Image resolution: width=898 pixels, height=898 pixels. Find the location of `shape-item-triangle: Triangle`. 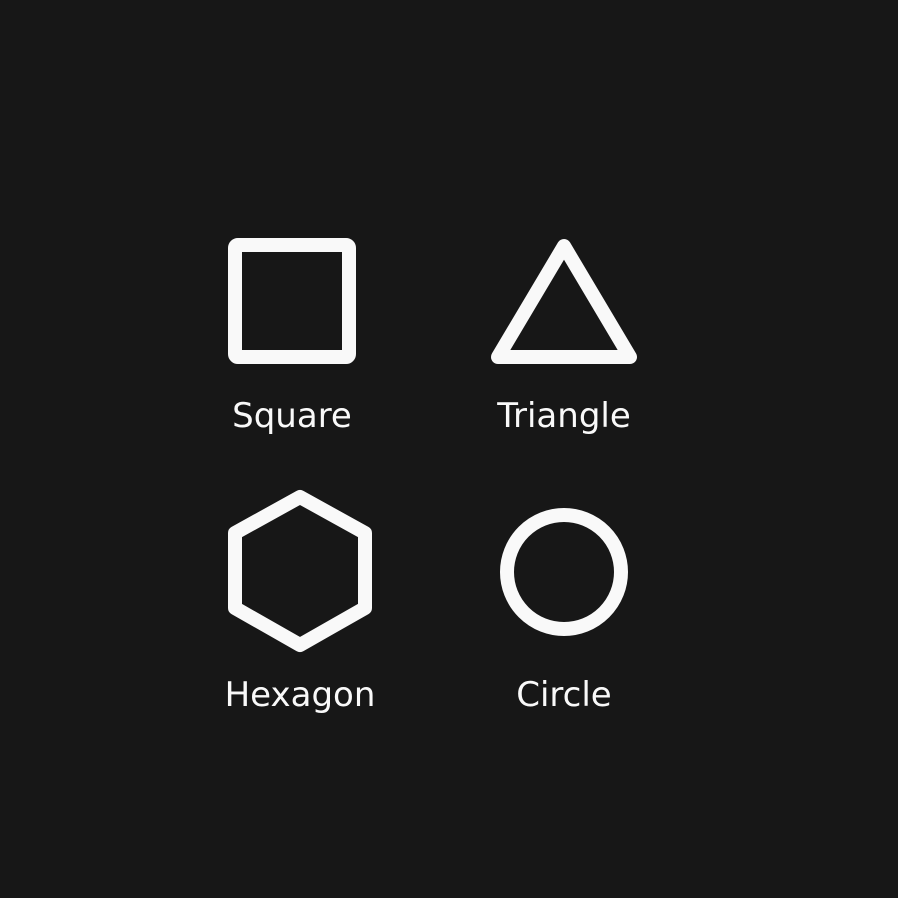

shape-item-triangle: Triangle is located at coordinates (564, 338).